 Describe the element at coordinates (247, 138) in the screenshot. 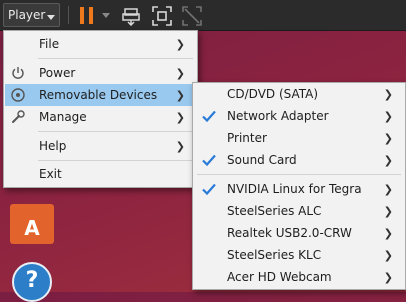

I see `submenu-item-label: Printer` at that location.